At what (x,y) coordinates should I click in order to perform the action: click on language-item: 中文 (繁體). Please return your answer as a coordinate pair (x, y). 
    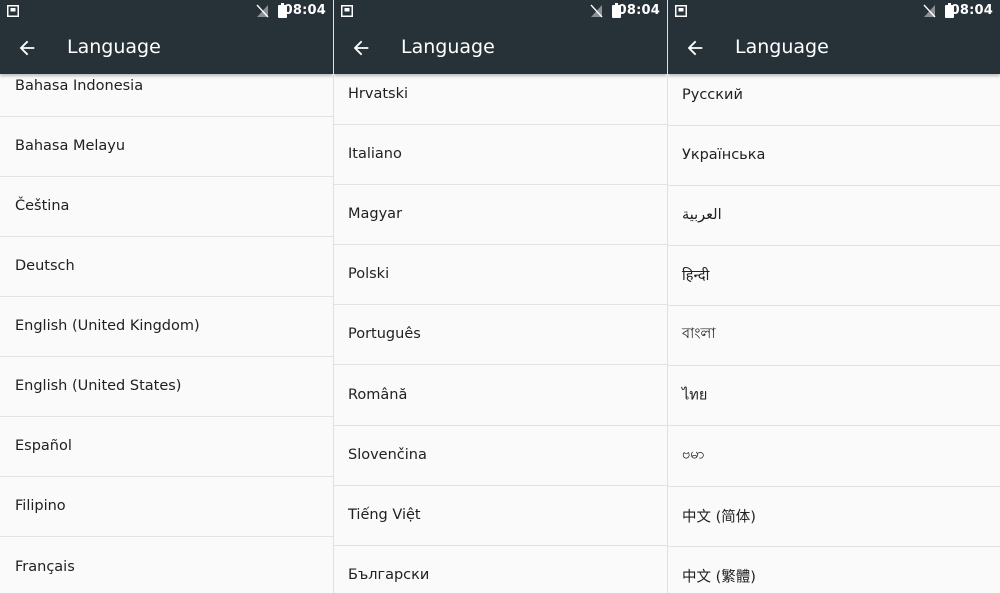
    Looking at the image, I should click on (834, 569).